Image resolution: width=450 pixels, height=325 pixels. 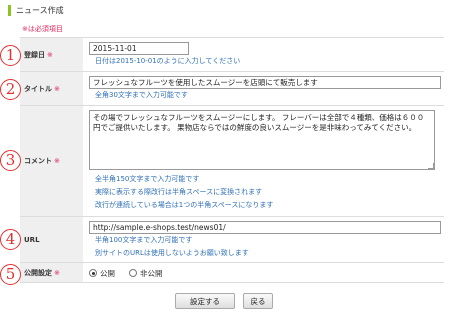 I want to click on url-label-text: URL, so click(x=32, y=239).